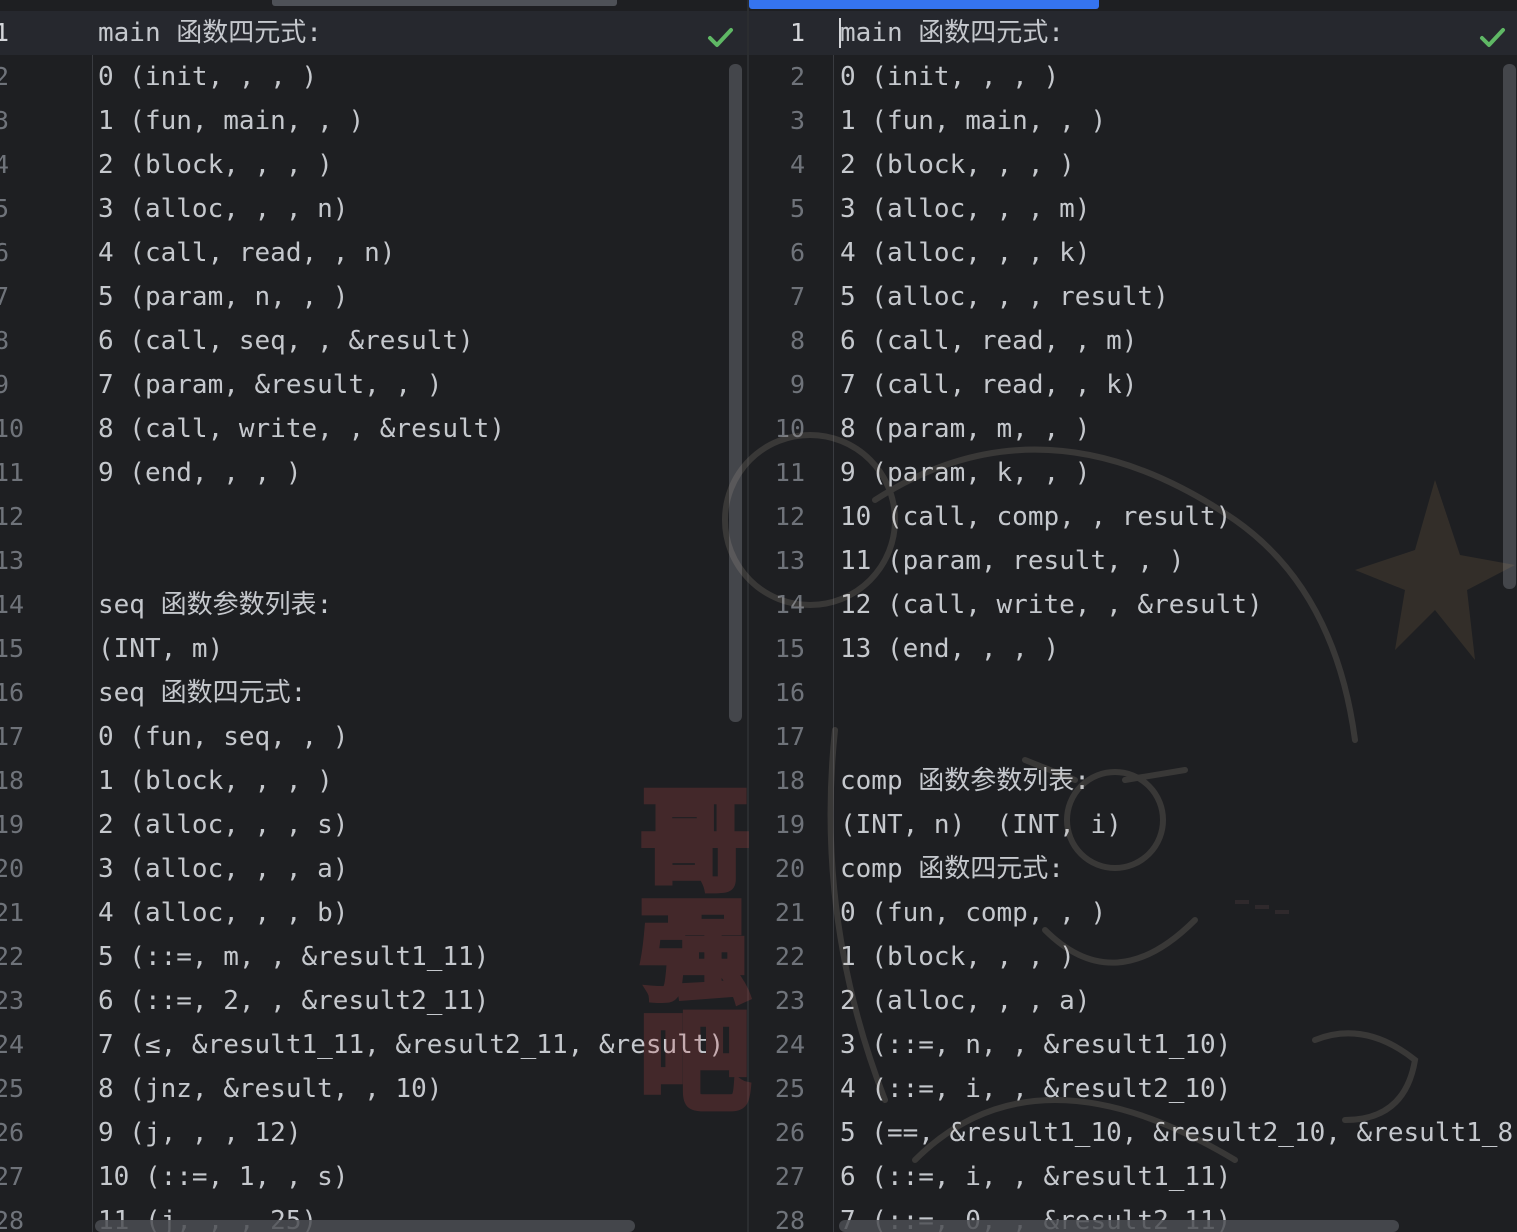  Describe the element at coordinates (1133, 1001) in the screenshot. I see `code-line: 23 2 (alloc, , , a)` at that location.